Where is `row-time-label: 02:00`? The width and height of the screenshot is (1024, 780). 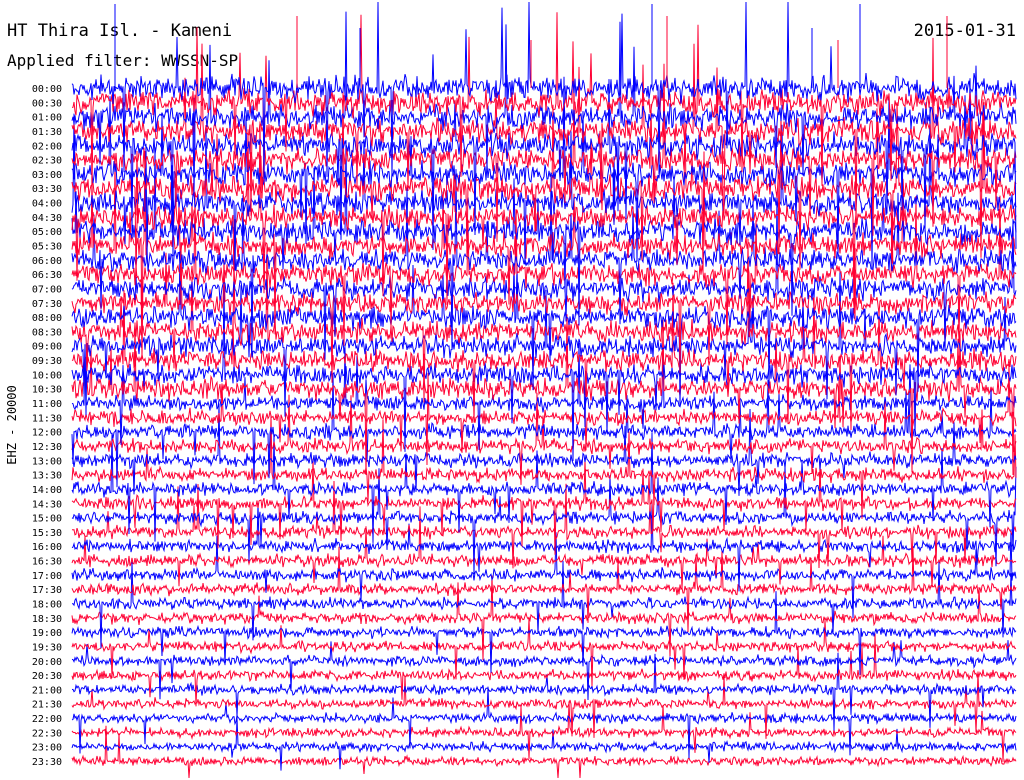 row-time-label: 02:00 is located at coordinates (47, 146).